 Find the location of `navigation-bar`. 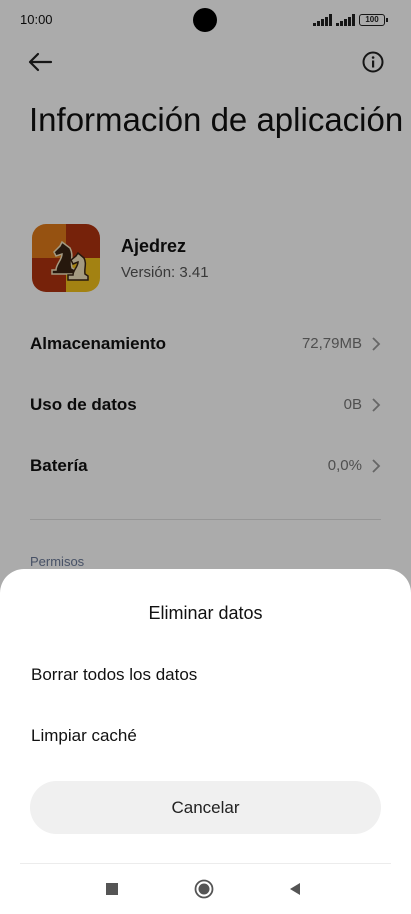

navigation-bar is located at coordinates (205, 889).